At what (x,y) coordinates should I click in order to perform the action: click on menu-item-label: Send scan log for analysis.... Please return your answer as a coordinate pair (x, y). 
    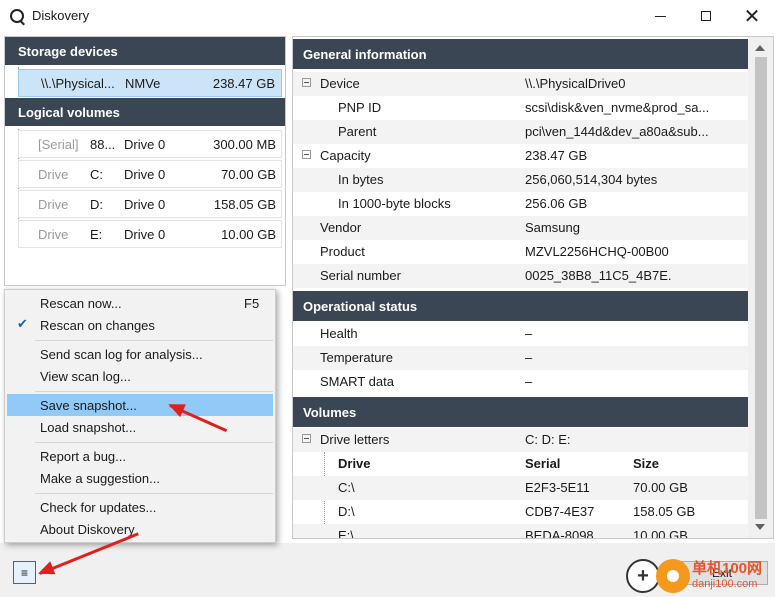
    Looking at the image, I should click on (121, 354).